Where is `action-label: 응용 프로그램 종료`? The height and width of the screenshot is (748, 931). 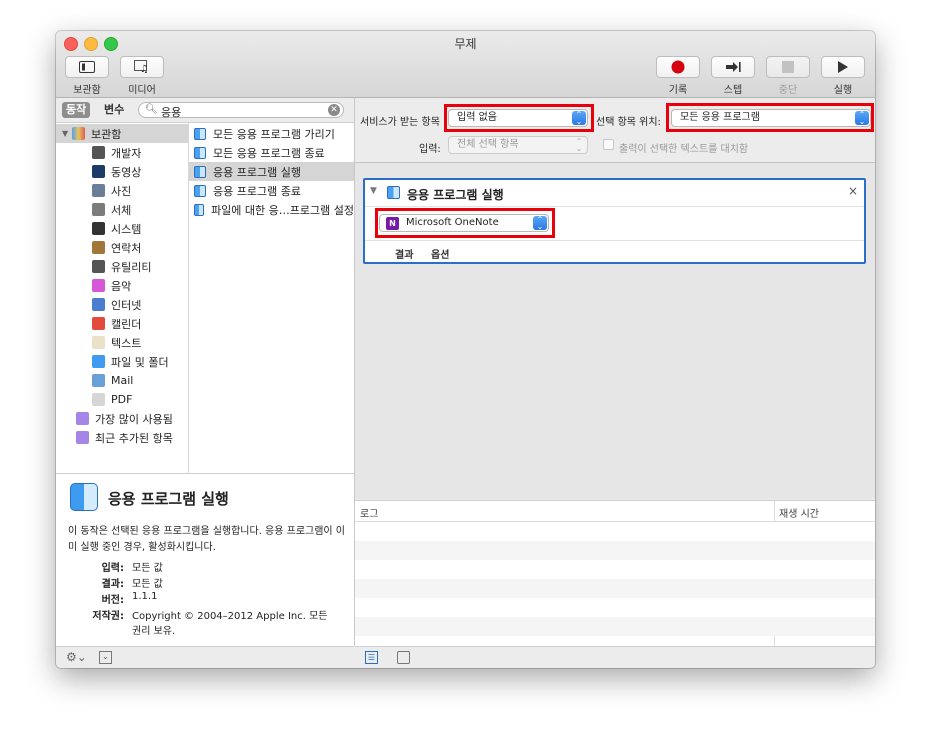 action-label: 응용 프로그램 종료 is located at coordinates (257, 191).